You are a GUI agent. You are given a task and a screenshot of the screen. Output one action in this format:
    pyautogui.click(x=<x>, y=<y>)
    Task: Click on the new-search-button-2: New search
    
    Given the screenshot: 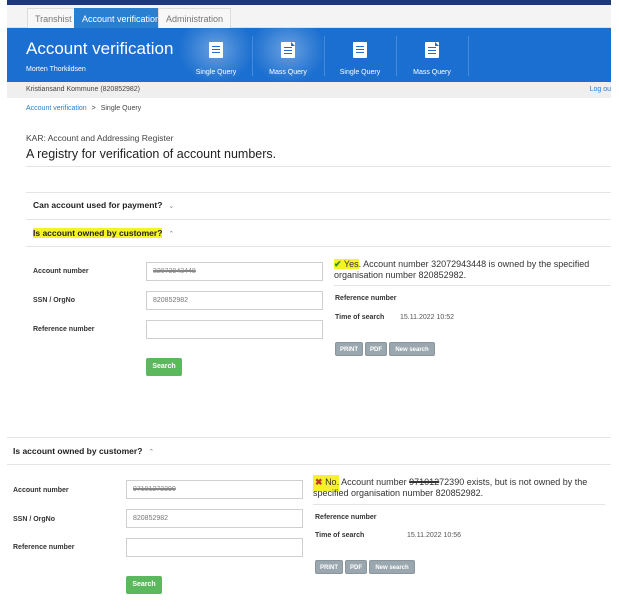 What is the action you would take?
    pyautogui.click(x=392, y=567)
    